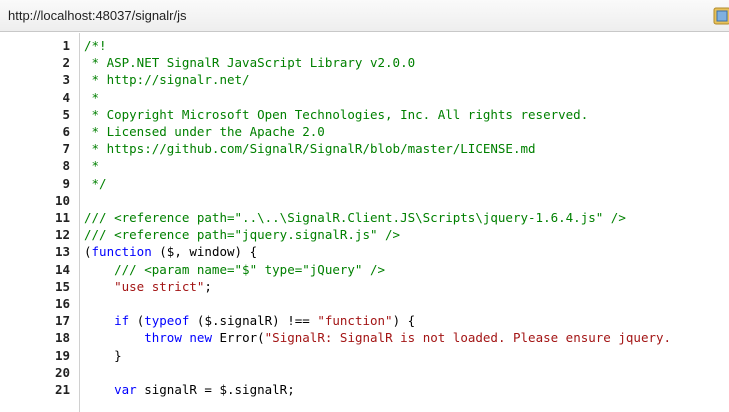  Describe the element at coordinates (163, 338) in the screenshot. I see `code-token: throw` at that location.